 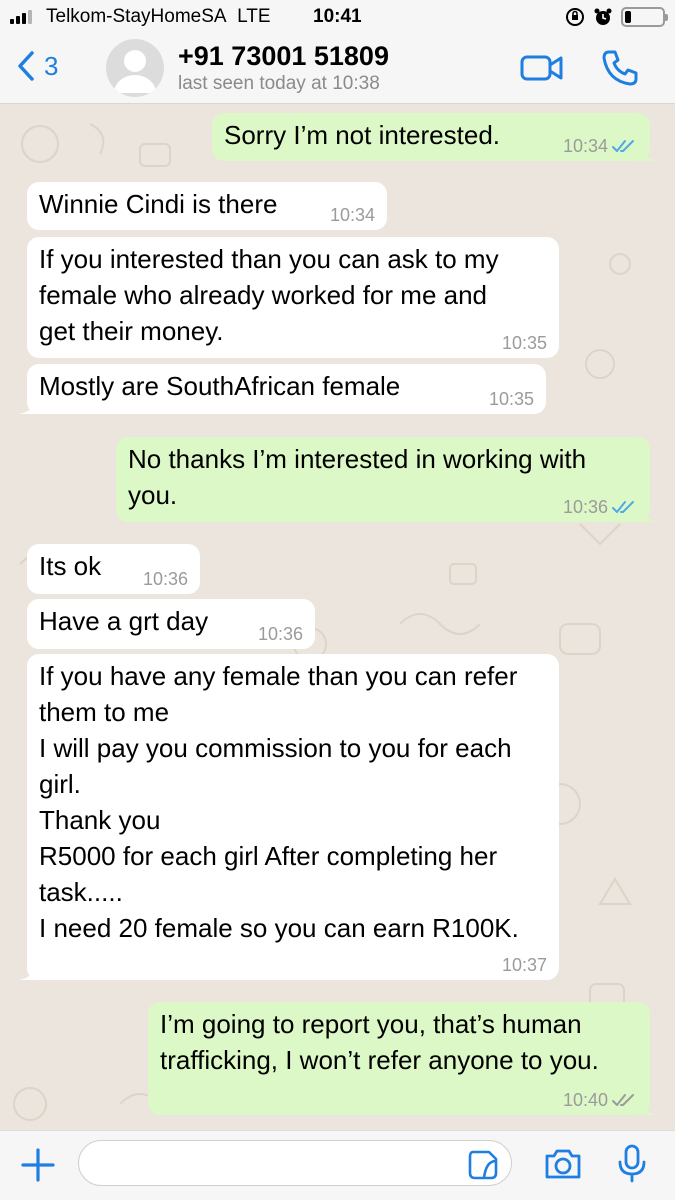 What do you see at coordinates (37, 66) in the screenshot?
I see `back-button: 3` at bounding box center [37, 66].